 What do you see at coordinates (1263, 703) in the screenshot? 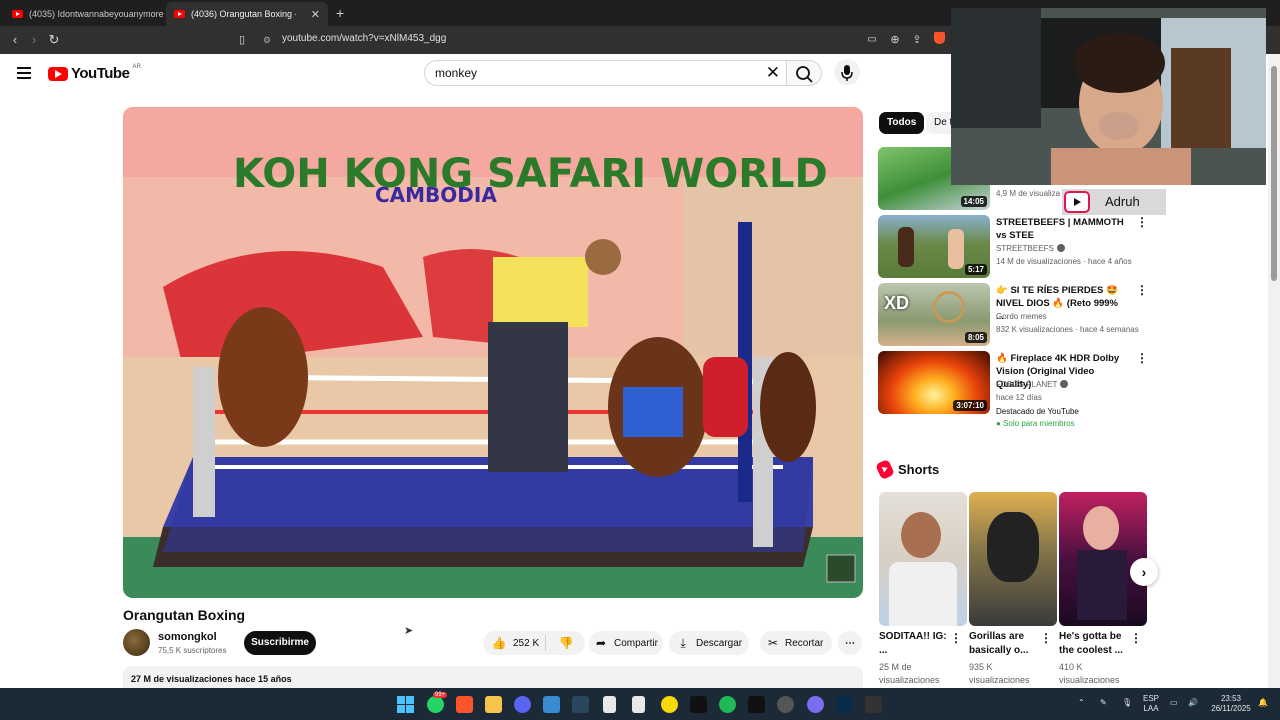
I see `notifications-icon: 🔔` at bounding box center [1263, 703].